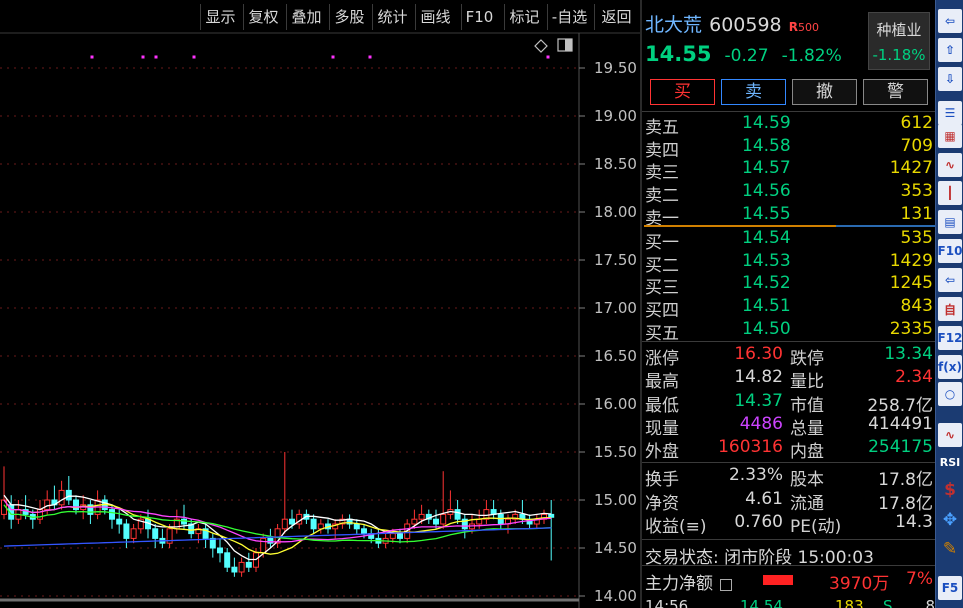 The height and width of the screenshot is (608, 963). Describe the element at coordinates (753, 92) in the screenshot. I see `sell-button: 卖` at that location.